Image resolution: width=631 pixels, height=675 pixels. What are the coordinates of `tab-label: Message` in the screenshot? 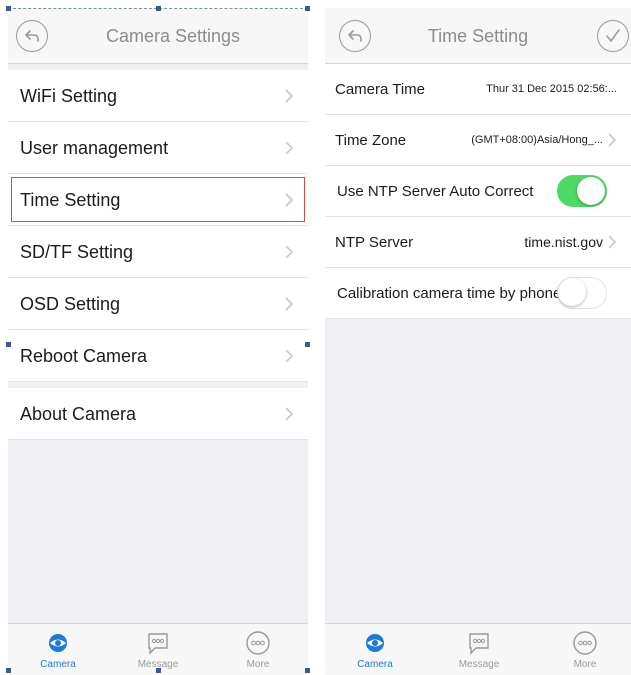 It's located at (479, 664).